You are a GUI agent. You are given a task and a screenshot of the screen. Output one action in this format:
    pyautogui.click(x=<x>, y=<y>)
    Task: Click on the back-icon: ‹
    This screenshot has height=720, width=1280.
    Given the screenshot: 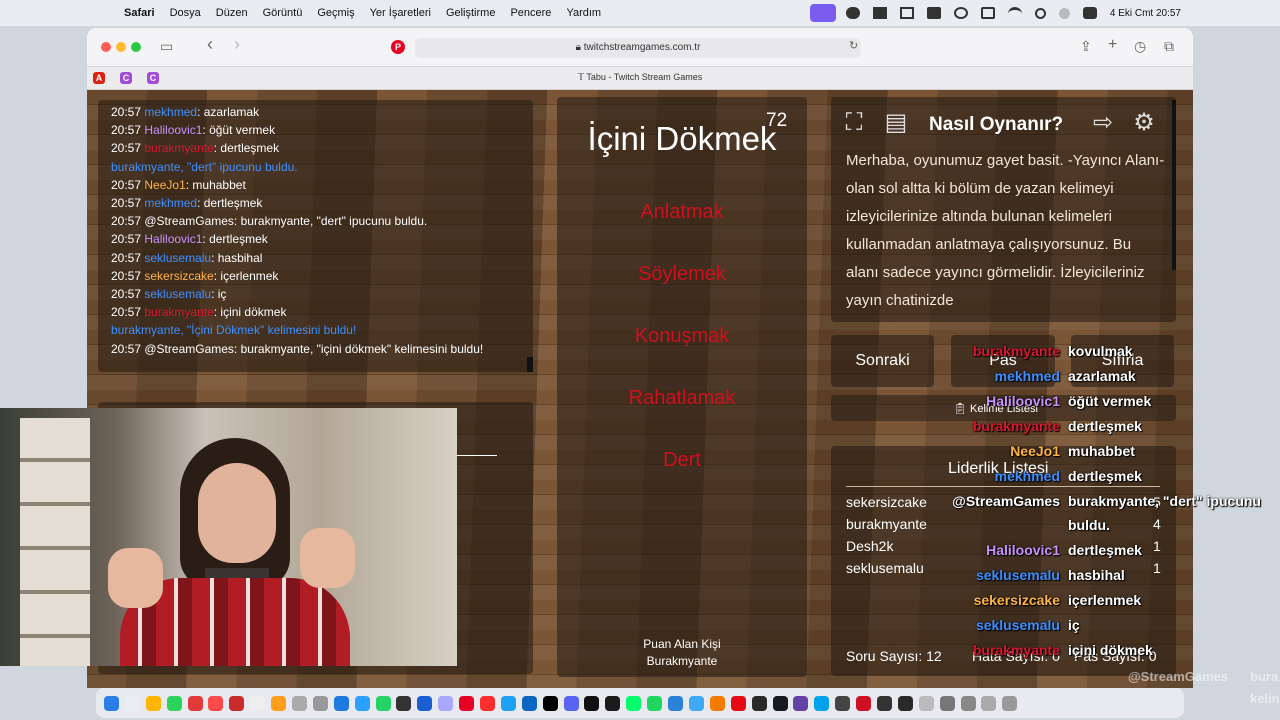 What is the action you would take?
    pyautogui.click(x=210, y=44)
    